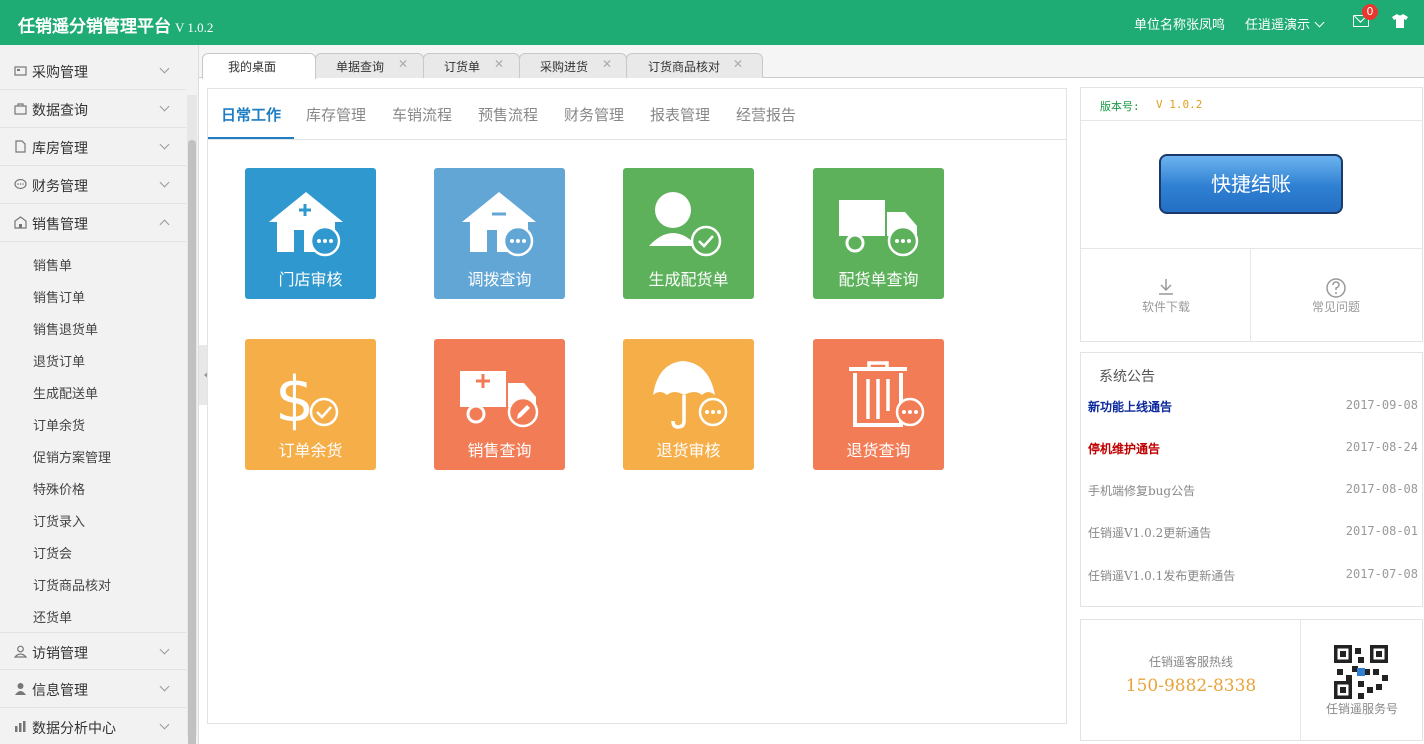 This screenshot has width=1424, height=744. Describe the element at coordinates (60, 73) in the screenshot. I see `sidebar-group-label: 采购管理` at that location.